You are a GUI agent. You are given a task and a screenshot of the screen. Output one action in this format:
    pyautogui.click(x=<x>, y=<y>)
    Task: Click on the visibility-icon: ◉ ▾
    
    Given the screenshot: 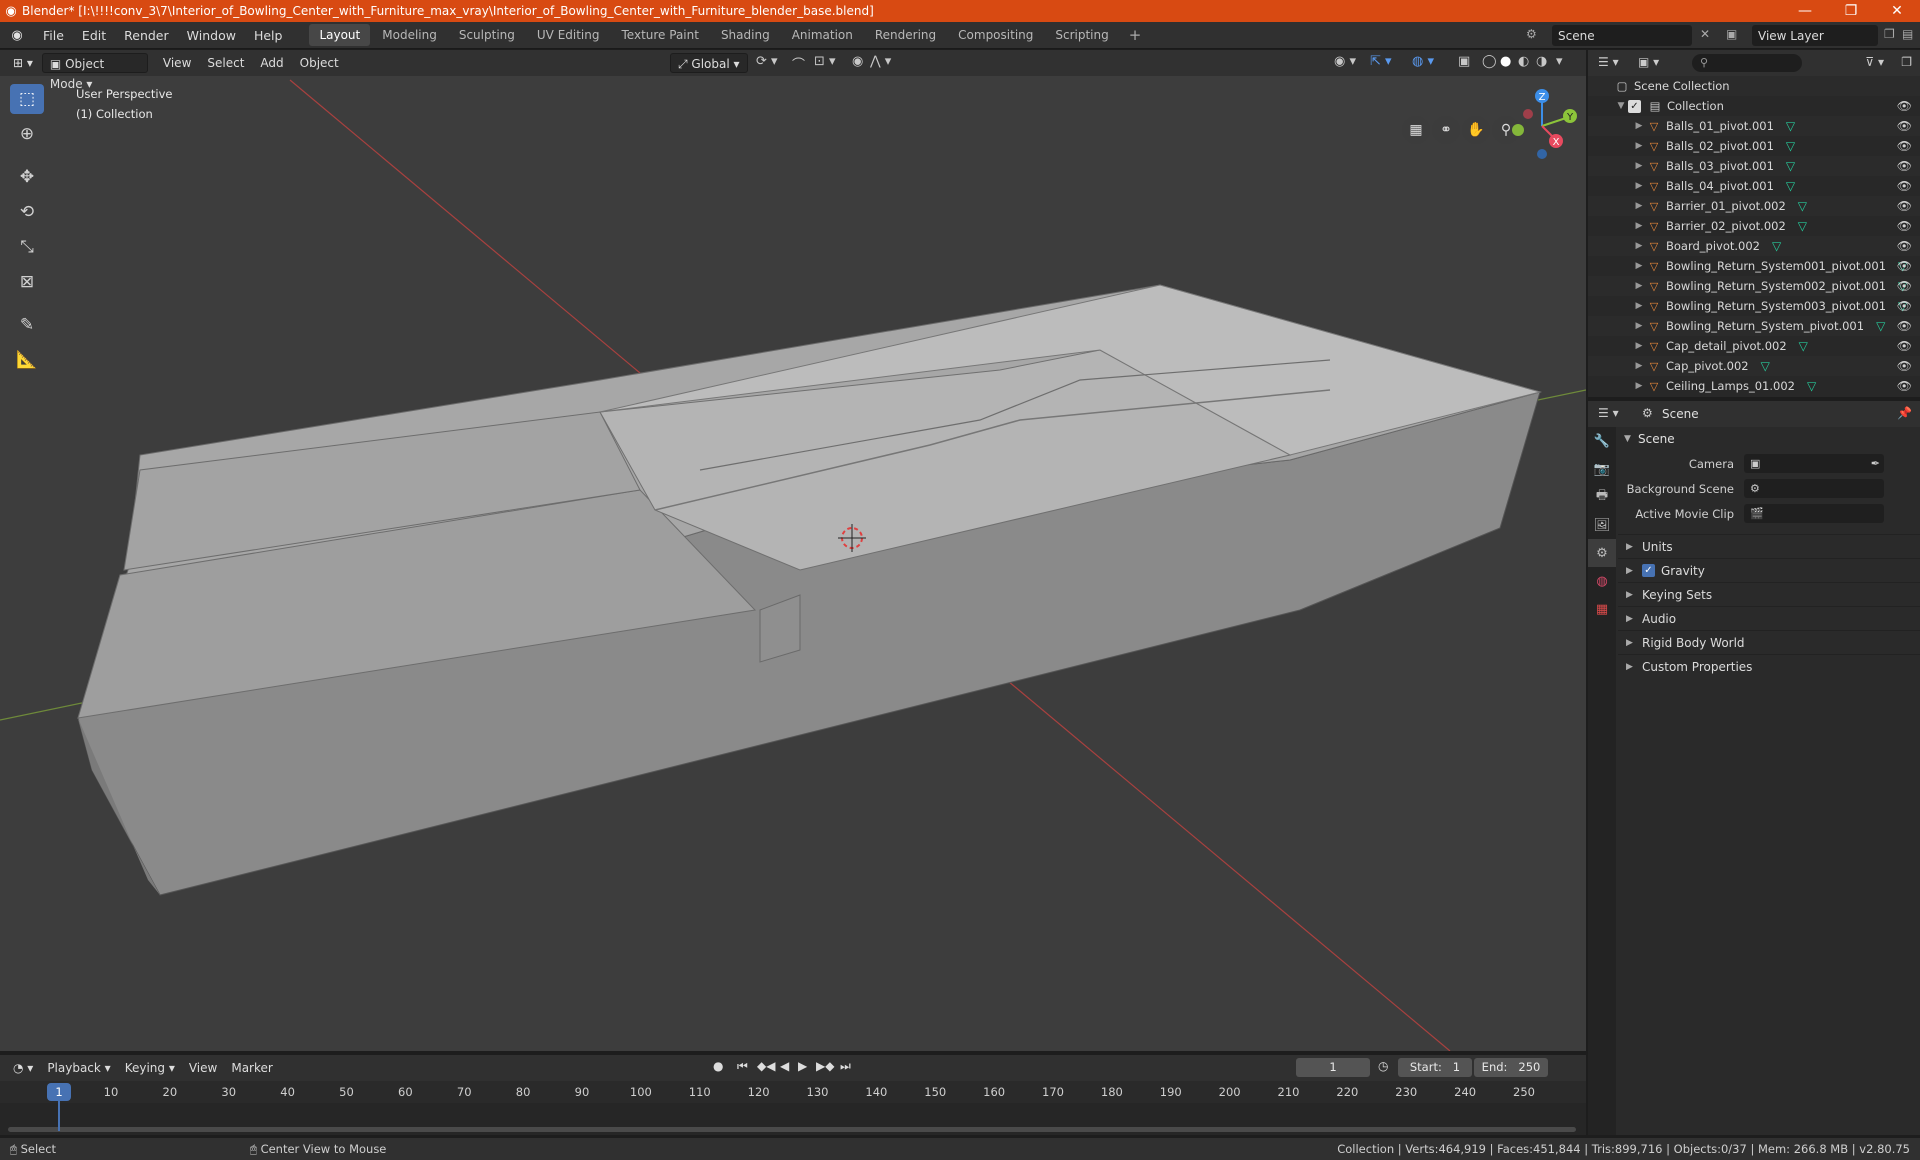 What is the action you would take?
    pyautogui.click(x=1345, y=61)
    